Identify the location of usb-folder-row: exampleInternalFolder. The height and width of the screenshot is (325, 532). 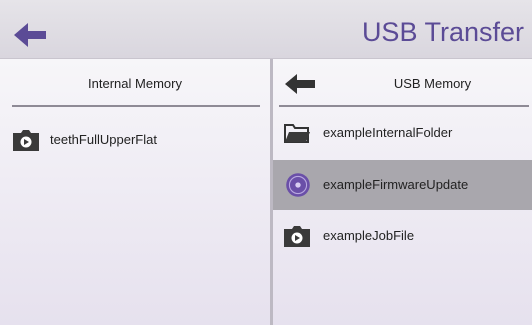
(402, 133).